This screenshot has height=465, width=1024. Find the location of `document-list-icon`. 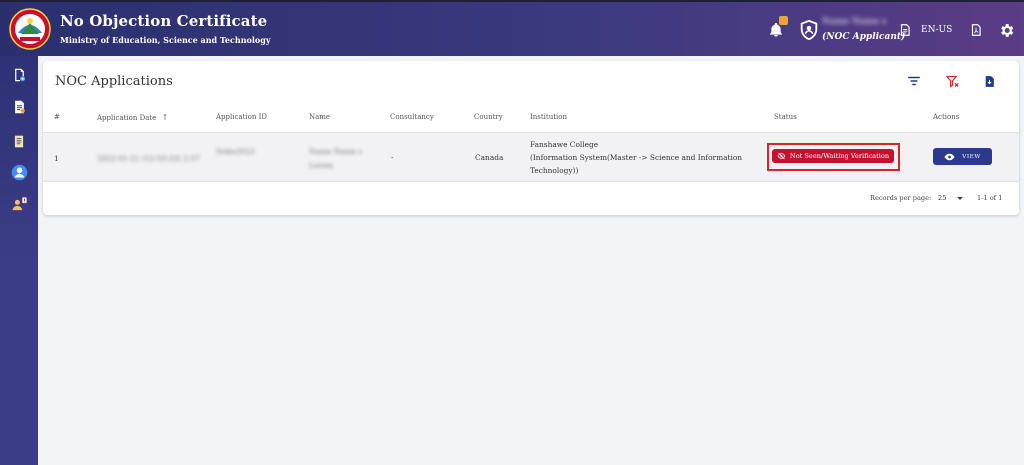

document-list-icon is located at coordinates (19, 141).